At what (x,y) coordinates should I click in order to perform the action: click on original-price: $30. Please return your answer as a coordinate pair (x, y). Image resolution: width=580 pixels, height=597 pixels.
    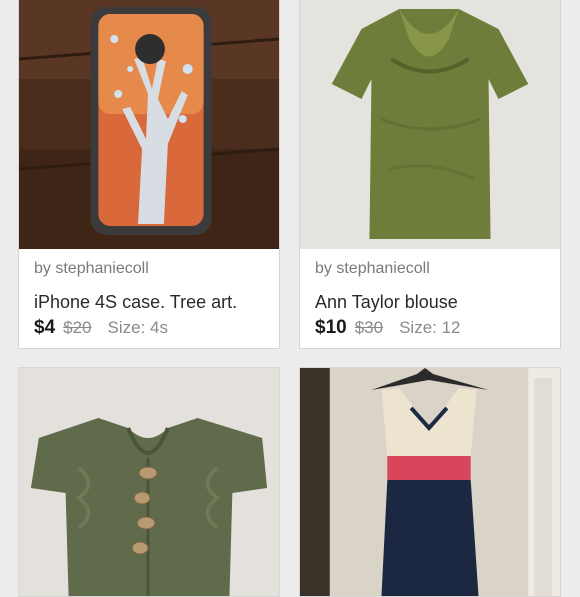
    Looking at the image, I should click on (369, 327).